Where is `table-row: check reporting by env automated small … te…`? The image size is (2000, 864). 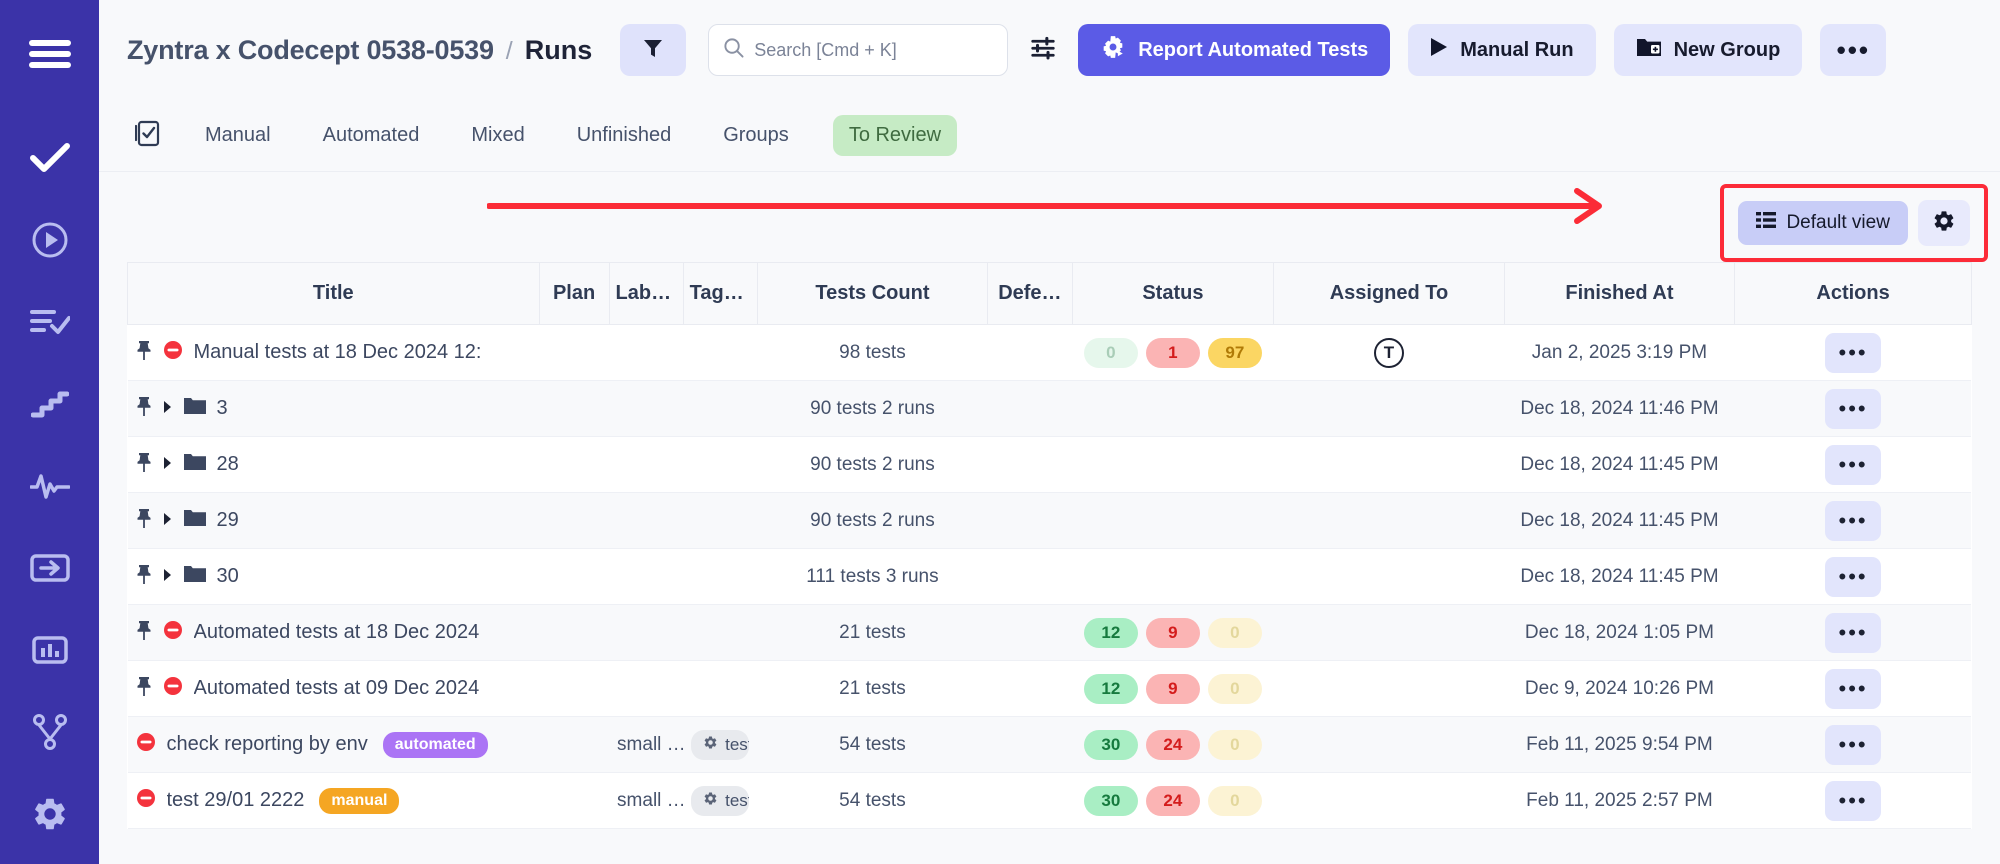 table-row: check reporting by env automated small … te… is located at coordinates (1049, 744).